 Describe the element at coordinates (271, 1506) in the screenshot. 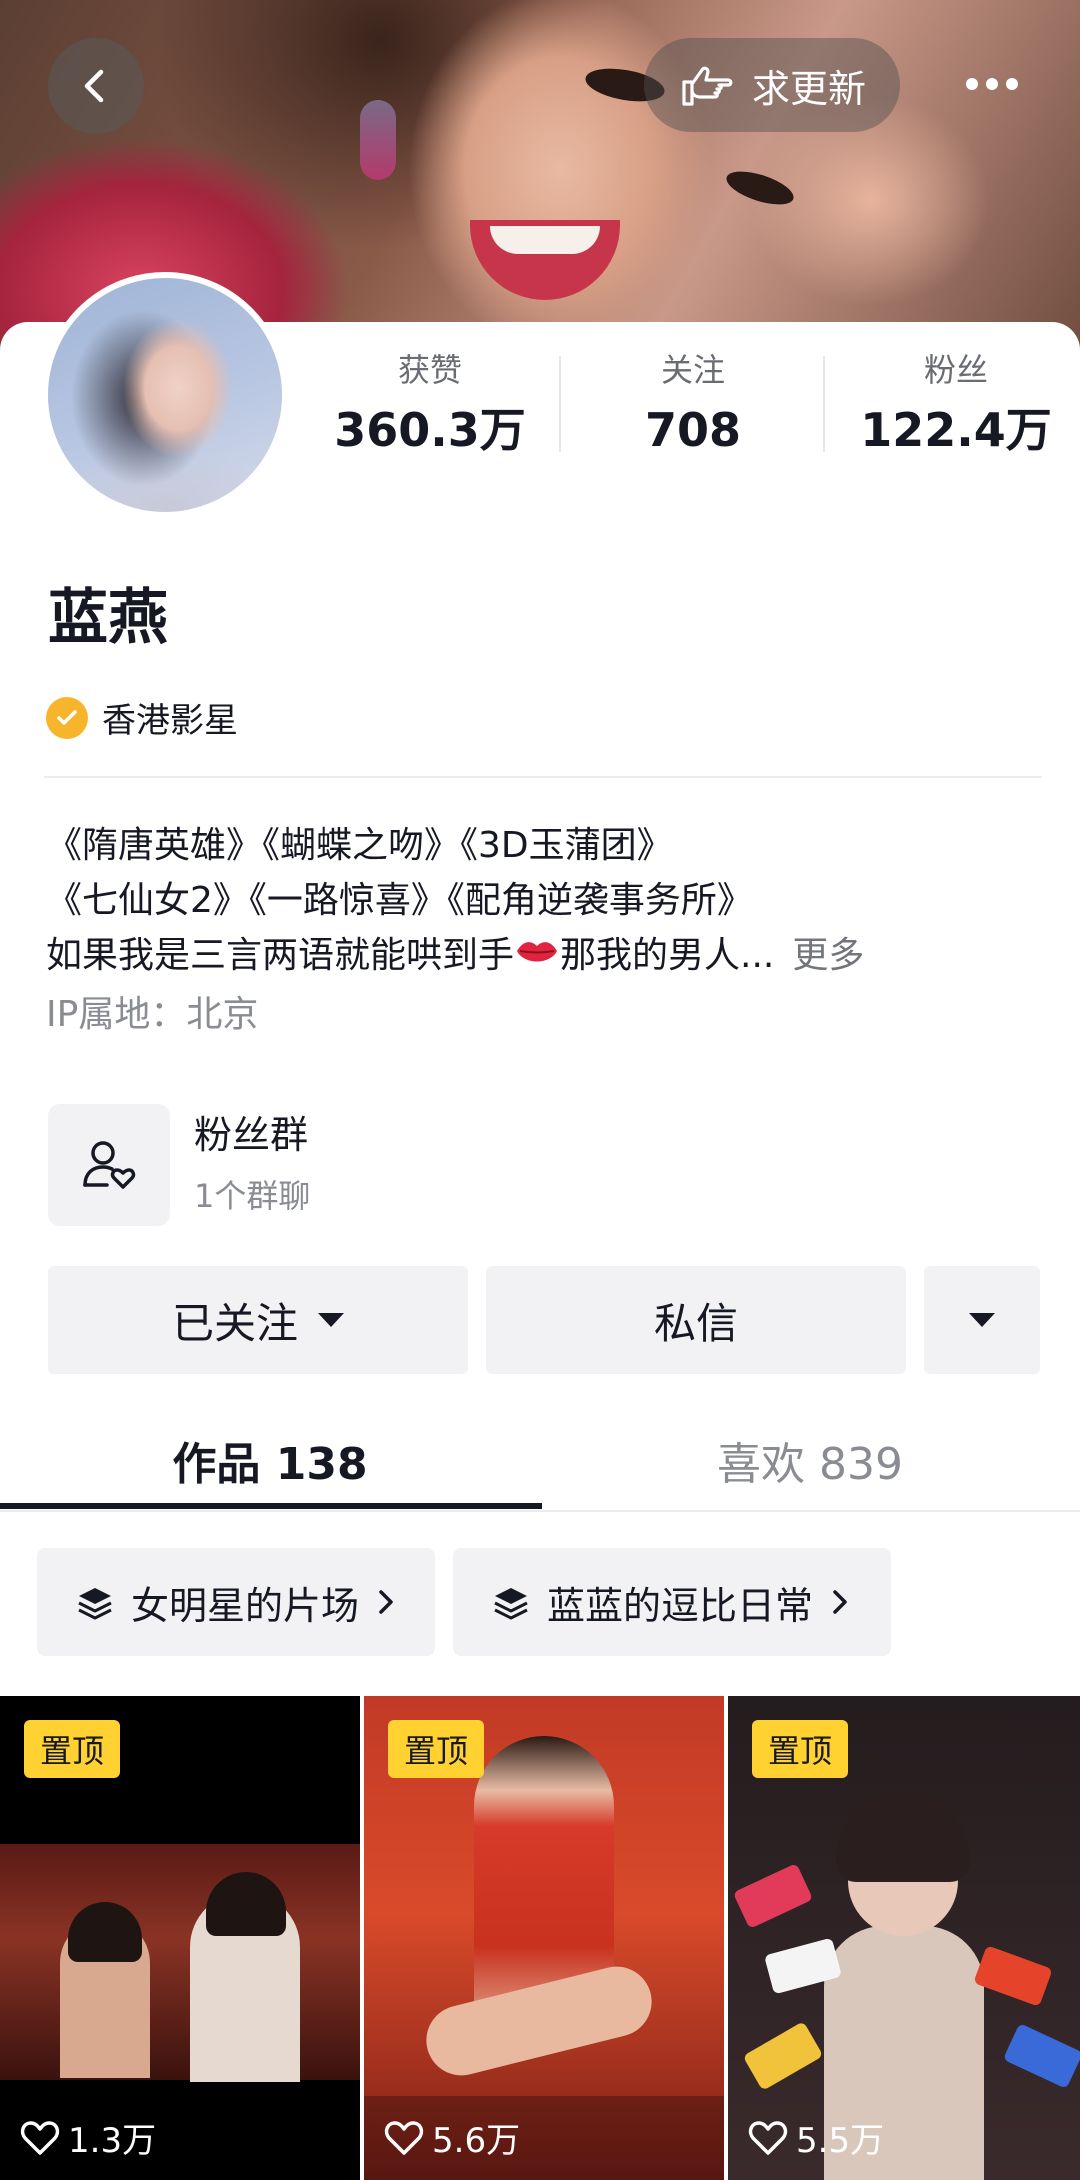

I see `active-tab-indicator` at that location.